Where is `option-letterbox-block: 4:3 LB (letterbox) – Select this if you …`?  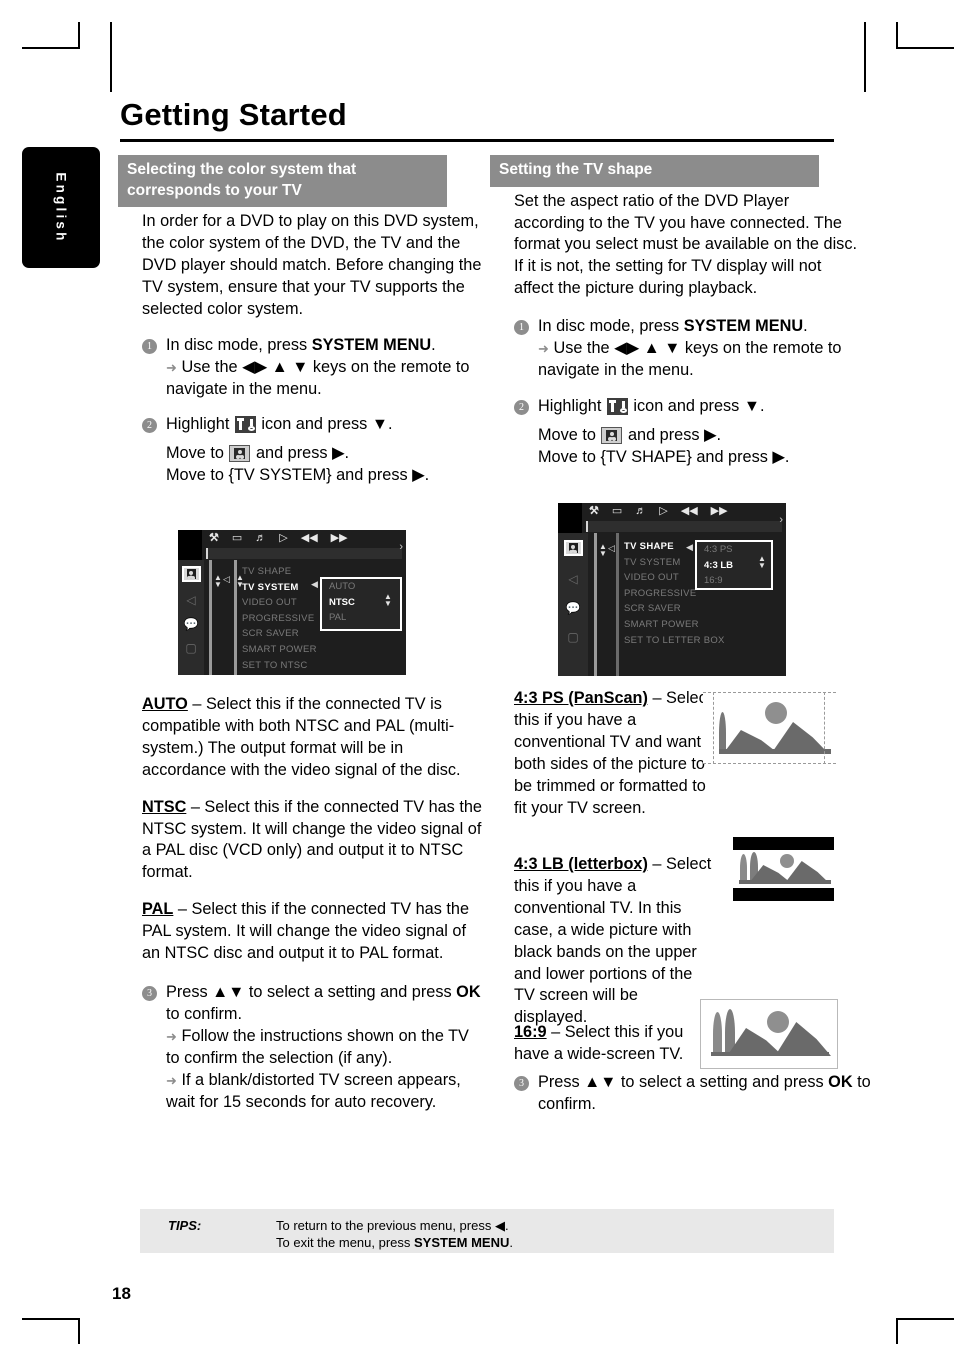
option-letterbox-block: 4:3 LB (letterbox) – Select this if you … is located at coordinates (614, 939).